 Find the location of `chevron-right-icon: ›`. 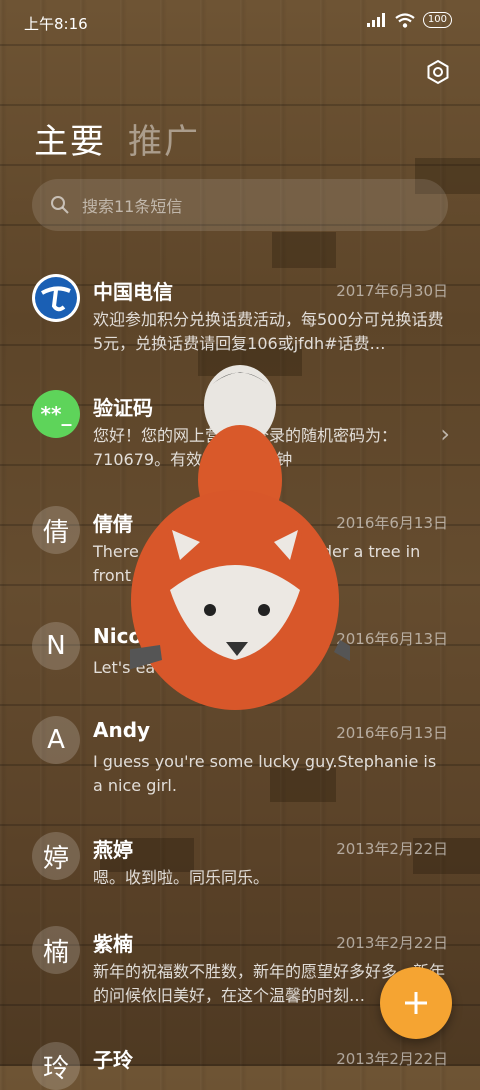

chevron-right-icon: › is located at coordinates (445, 434).